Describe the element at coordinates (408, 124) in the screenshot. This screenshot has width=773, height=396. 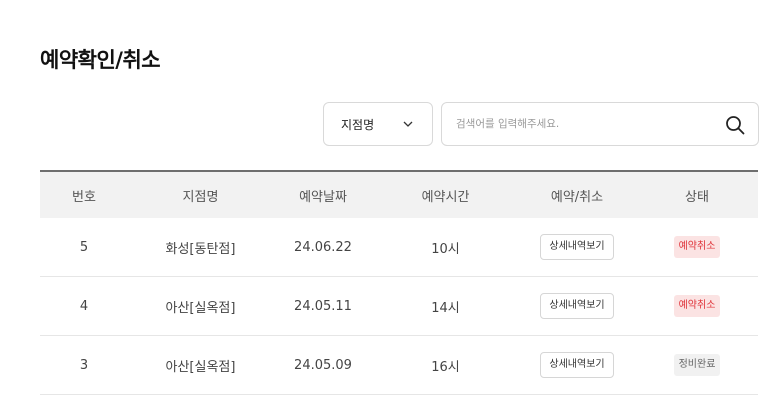
I see `chevron-down-icon` at that location.